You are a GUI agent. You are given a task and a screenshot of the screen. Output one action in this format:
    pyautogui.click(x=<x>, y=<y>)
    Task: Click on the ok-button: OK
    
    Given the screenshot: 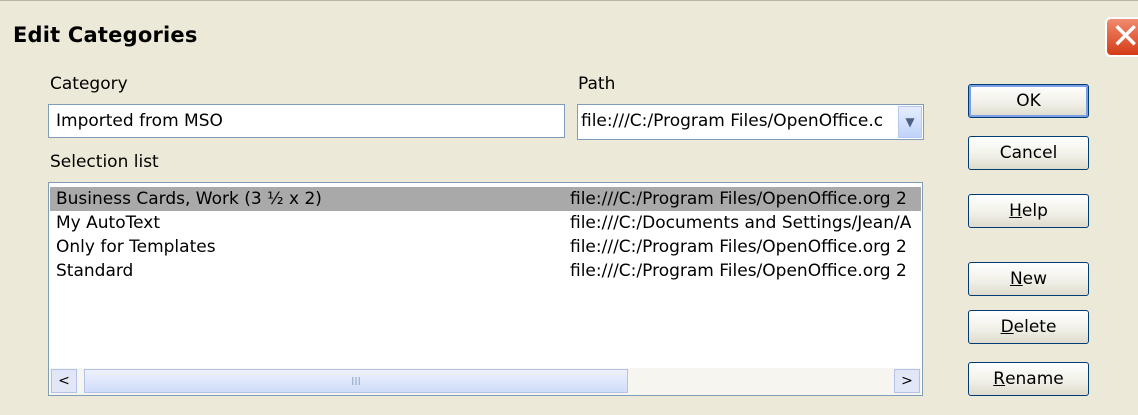 What is the action you would take?
    pyautogui.click(x=1028, y=101)
    